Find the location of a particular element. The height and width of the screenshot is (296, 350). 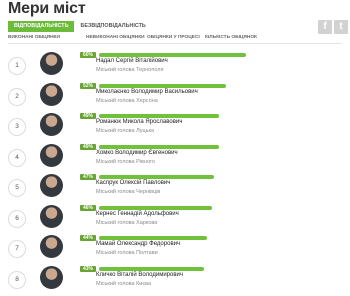

score-badge: 44% is located at coordinates (88, 238).